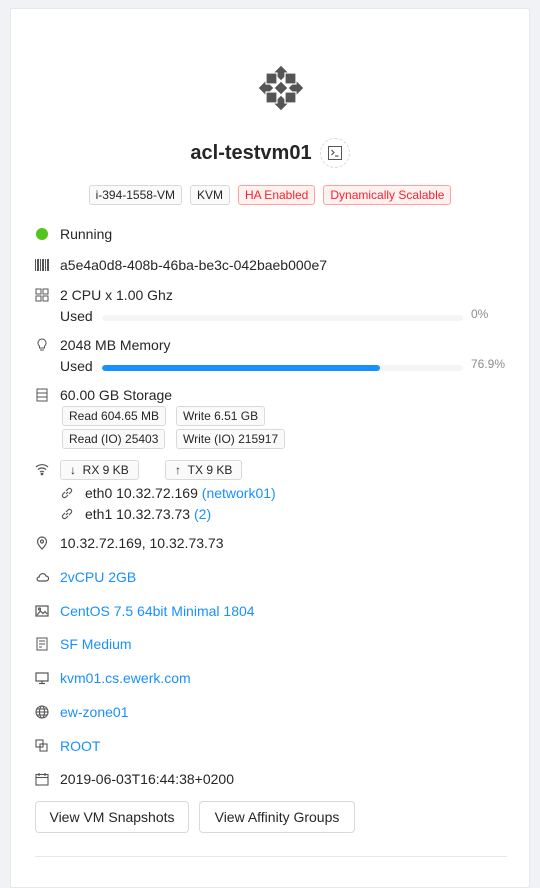 This screenshot has height=888, width=540. I want to click on tag-ha-enabled: HA Enabled, so click(276, 195).